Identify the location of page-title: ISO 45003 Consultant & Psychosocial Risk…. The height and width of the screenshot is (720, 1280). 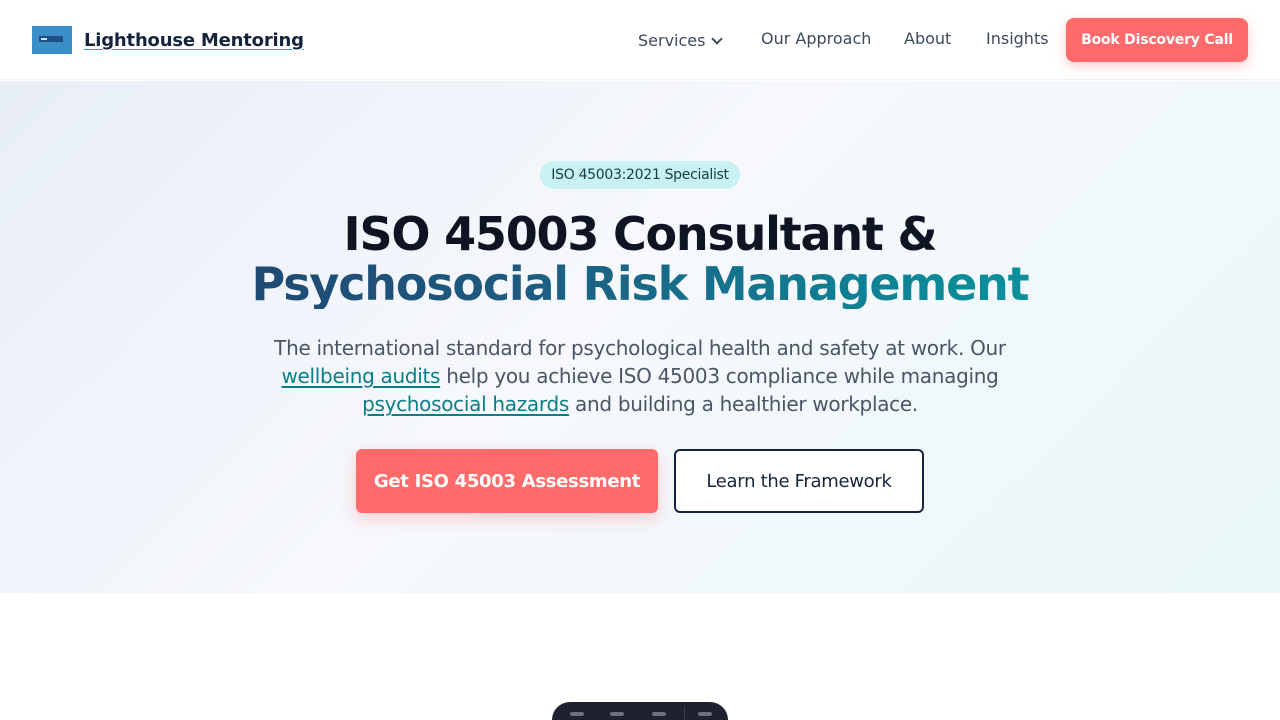
(640, 259).